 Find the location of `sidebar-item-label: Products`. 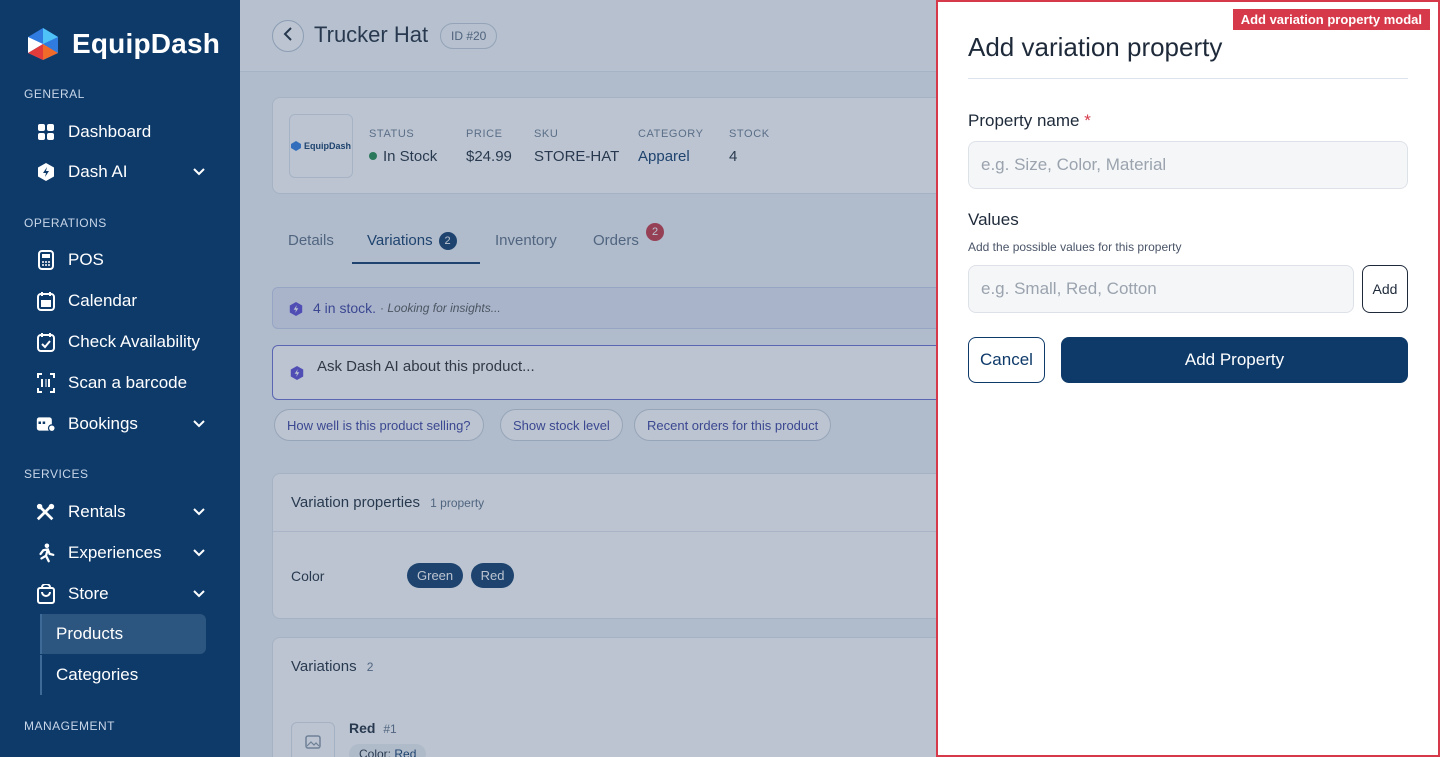

sidebar-item-label: Products is located at coordinates (90, 633).